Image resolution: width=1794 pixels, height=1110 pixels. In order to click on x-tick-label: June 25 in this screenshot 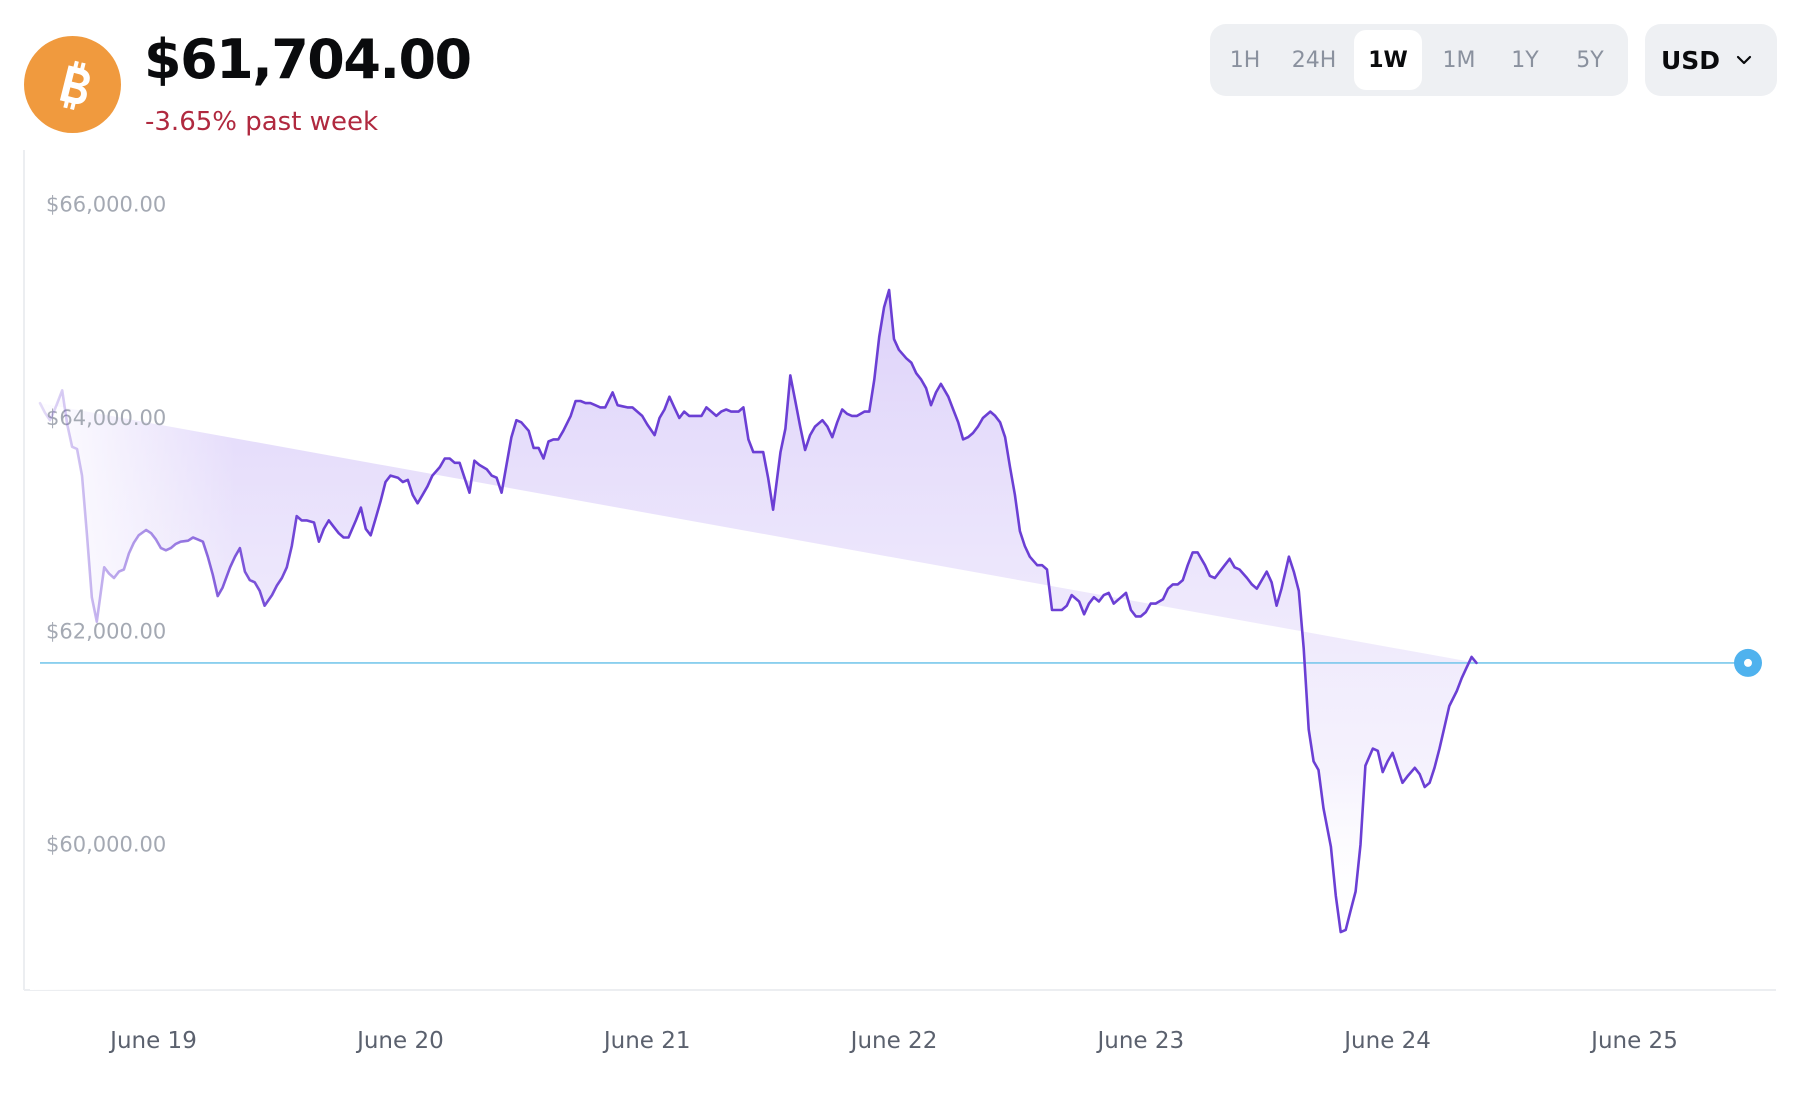, I will do `click(1633, 1041)`.